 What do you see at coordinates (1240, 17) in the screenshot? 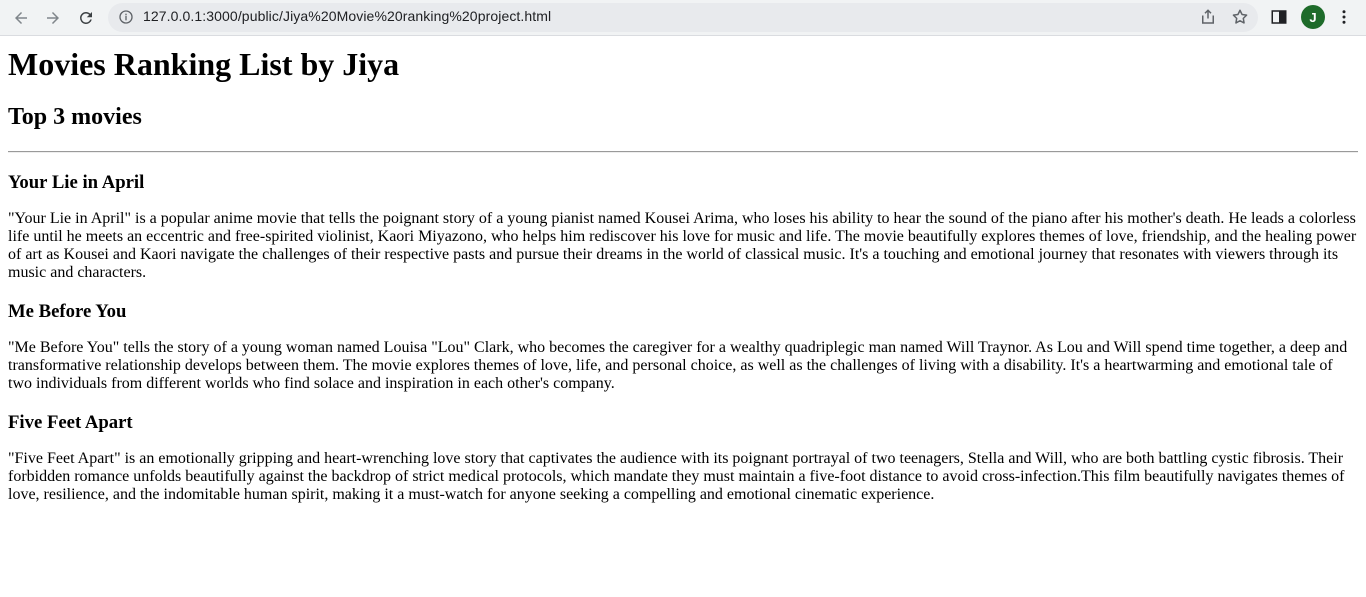
I see `star-icon` at bounding box center [1240, 17].